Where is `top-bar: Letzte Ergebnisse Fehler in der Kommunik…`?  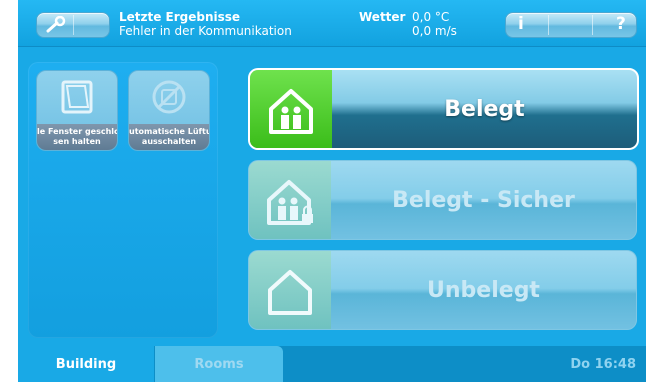
top-bar: Letzte Ergebnisse Fehler in der Kommunik… is located at coordinates (332, 23).